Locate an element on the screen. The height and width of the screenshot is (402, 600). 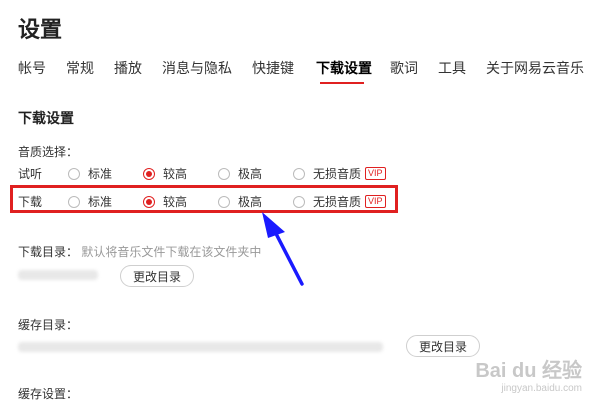
preview-option-lossless: 无损音质 VIP is located at coordinates (339, 173).